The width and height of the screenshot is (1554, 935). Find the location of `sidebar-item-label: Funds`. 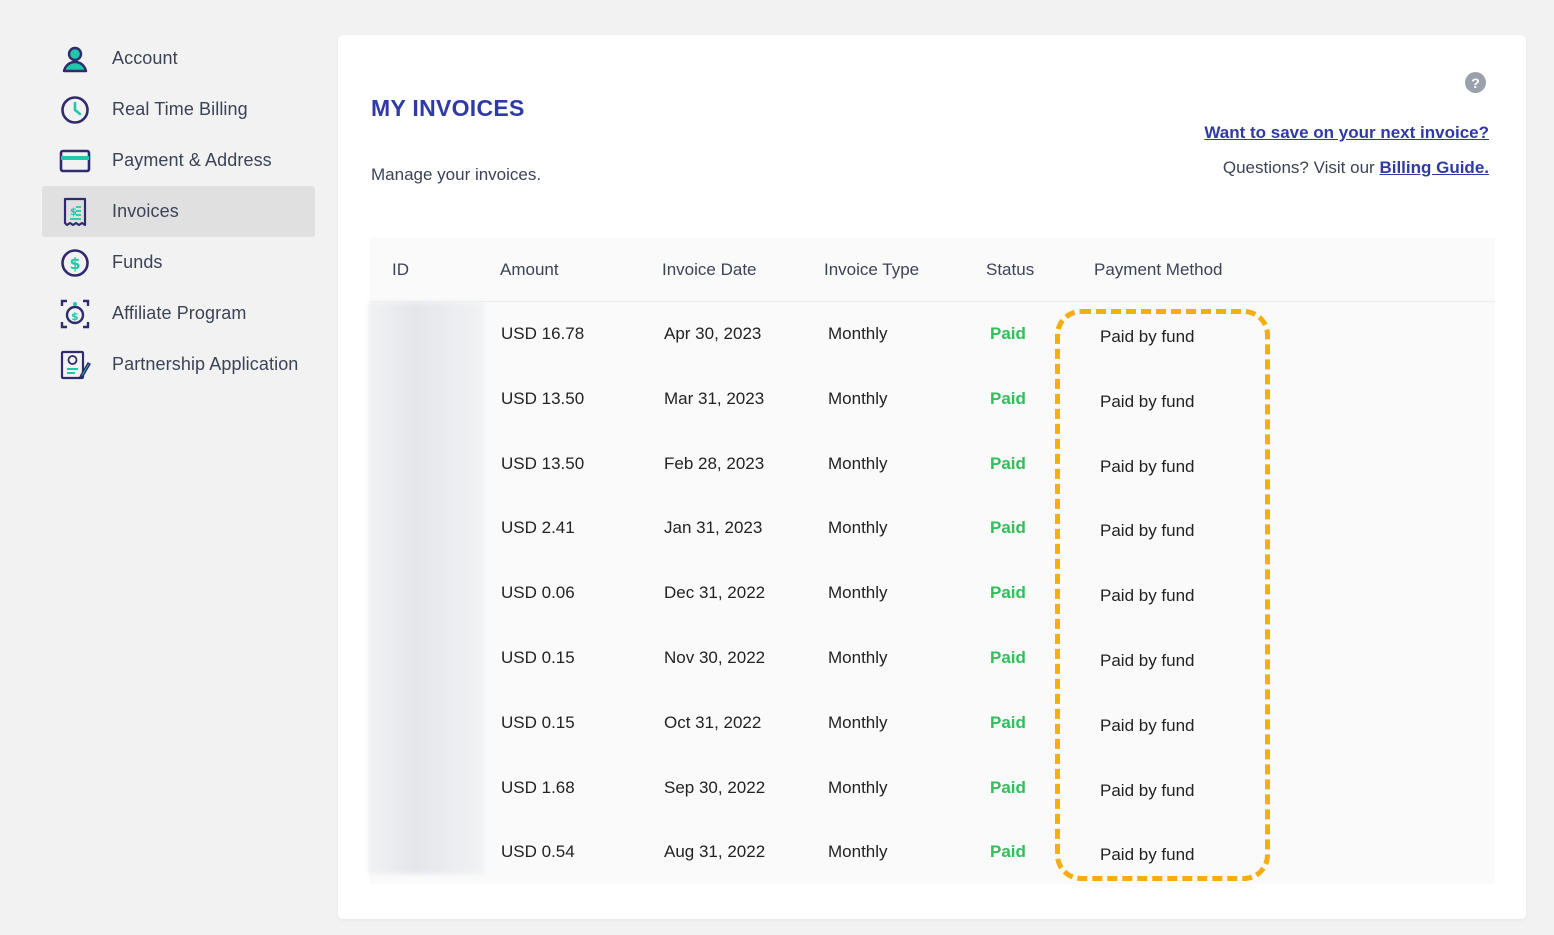

sidebar-item-label: Funds is located at coordinates (137, 262).